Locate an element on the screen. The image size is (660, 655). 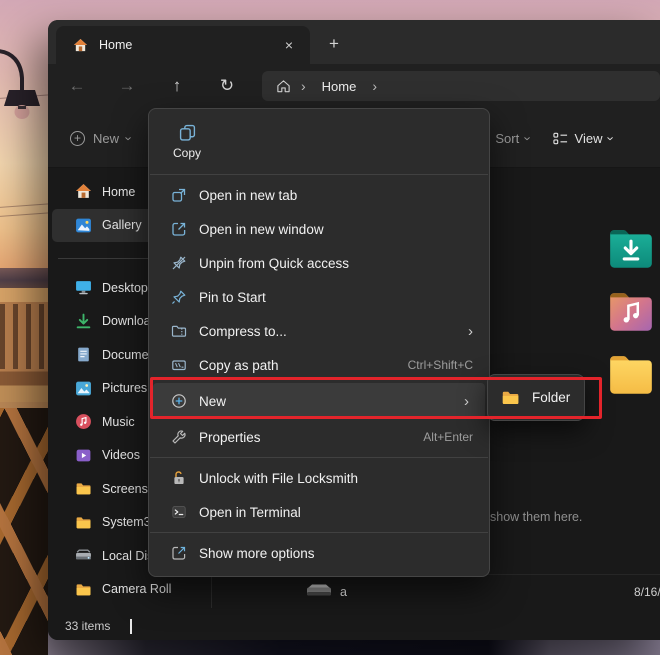
open-in-new-window-icon is located at coordinates (179, 229).